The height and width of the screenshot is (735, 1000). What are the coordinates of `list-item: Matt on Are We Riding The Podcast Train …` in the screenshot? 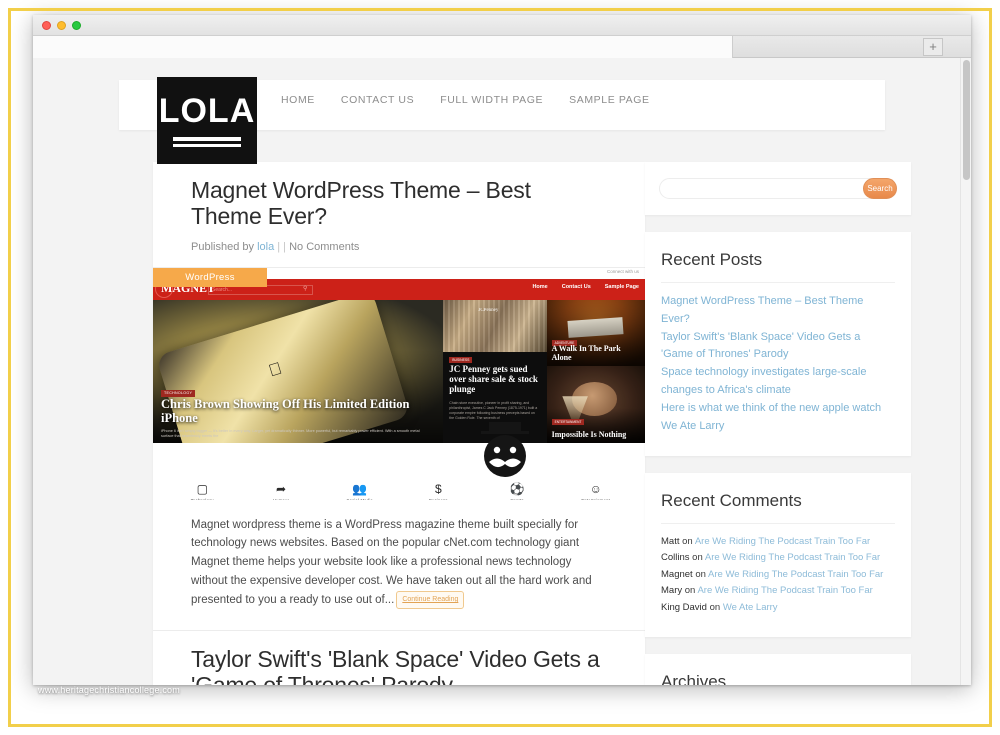 It's located at (778, 542).